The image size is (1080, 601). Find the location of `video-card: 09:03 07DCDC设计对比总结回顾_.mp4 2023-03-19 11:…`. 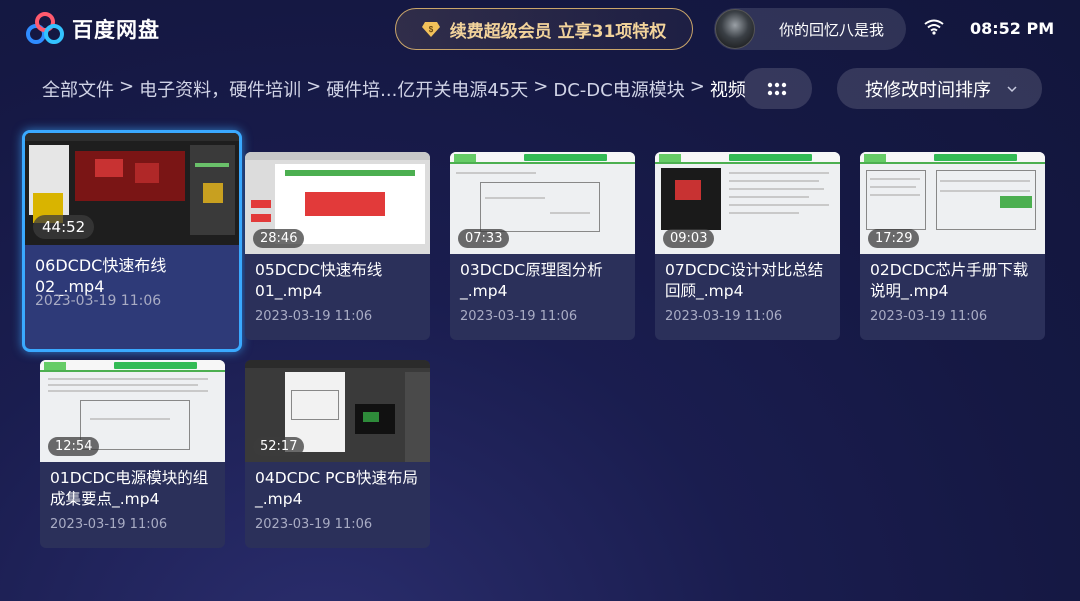

video-card: 09:03 07DCDC设计对比总结回顾_.mp4 2023-03-19 11:… is located at coordinates (747, 246).